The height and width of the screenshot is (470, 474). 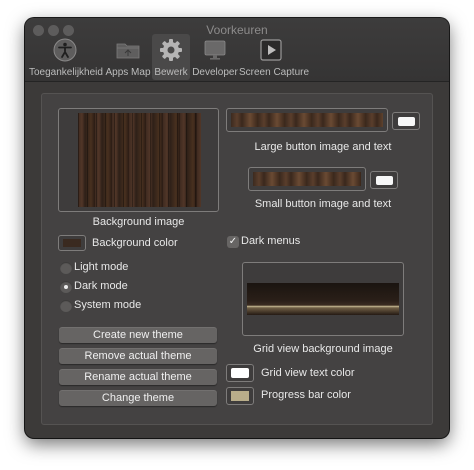 What do you see at coordinates (306, 395) in the screenshot?
I see `progress-bar-color-label: Progress bar color` at bounding box center [306, 395].